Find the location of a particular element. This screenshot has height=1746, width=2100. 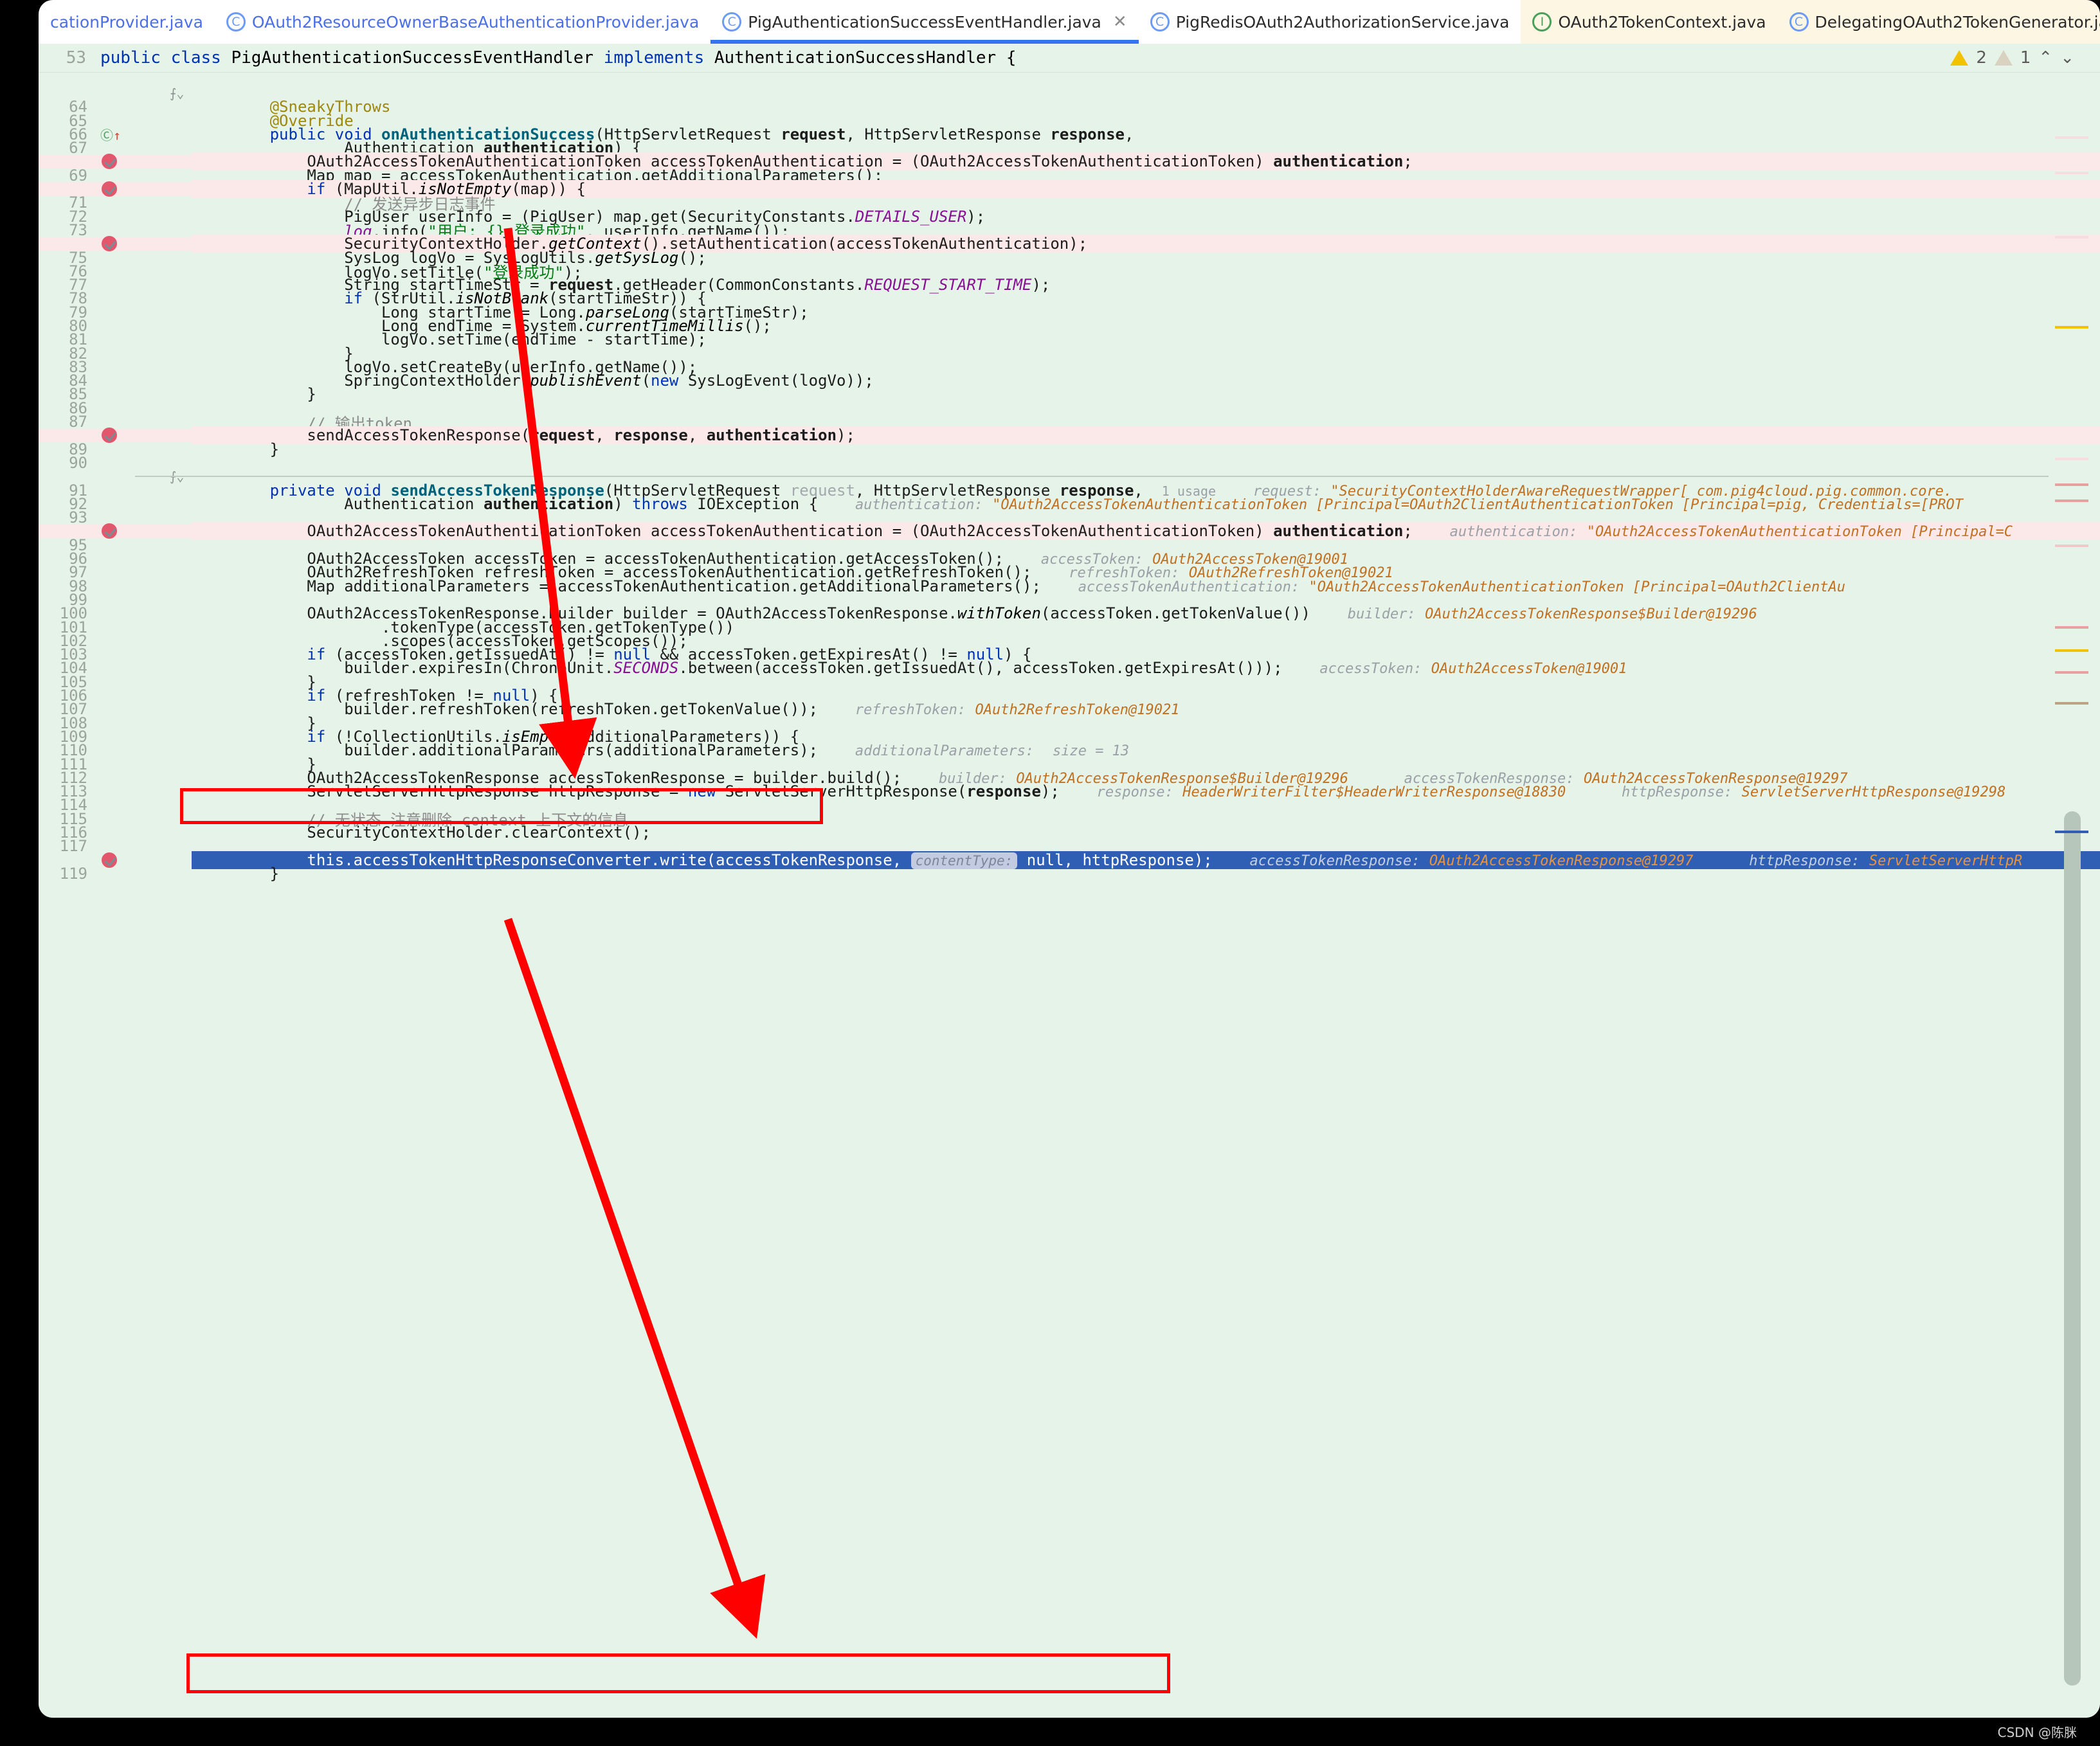

tab-label: OAuth2TokenContext.java is located at coordinates (1662, 22).